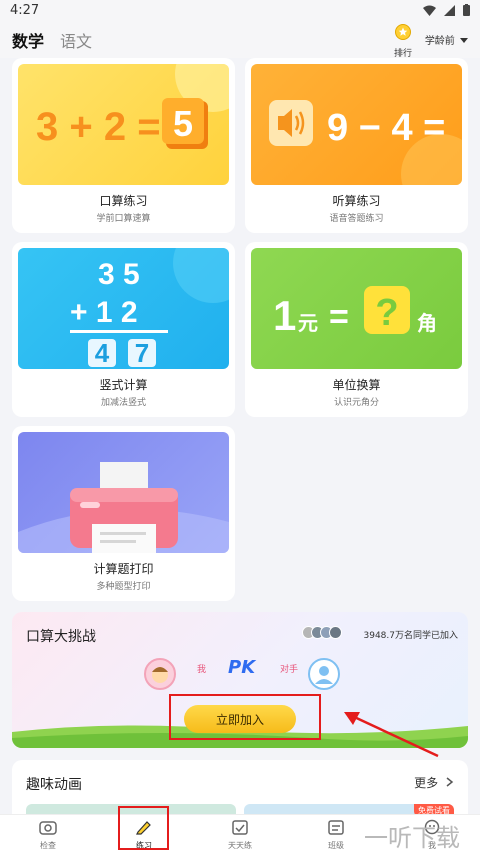  Describe the element at coordinates (336, 845) in the screenshot. I see `nav-label: 班级` at that location.